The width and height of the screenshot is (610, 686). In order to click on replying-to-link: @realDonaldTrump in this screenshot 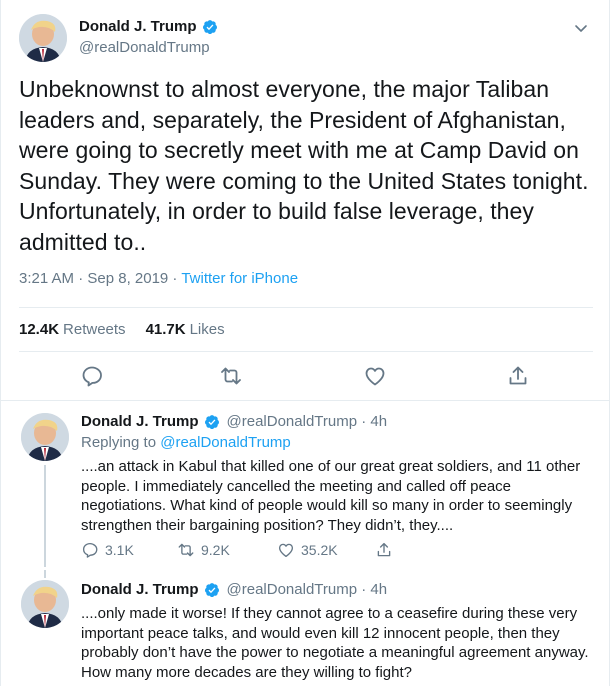, I will do `click(225, 442)`.